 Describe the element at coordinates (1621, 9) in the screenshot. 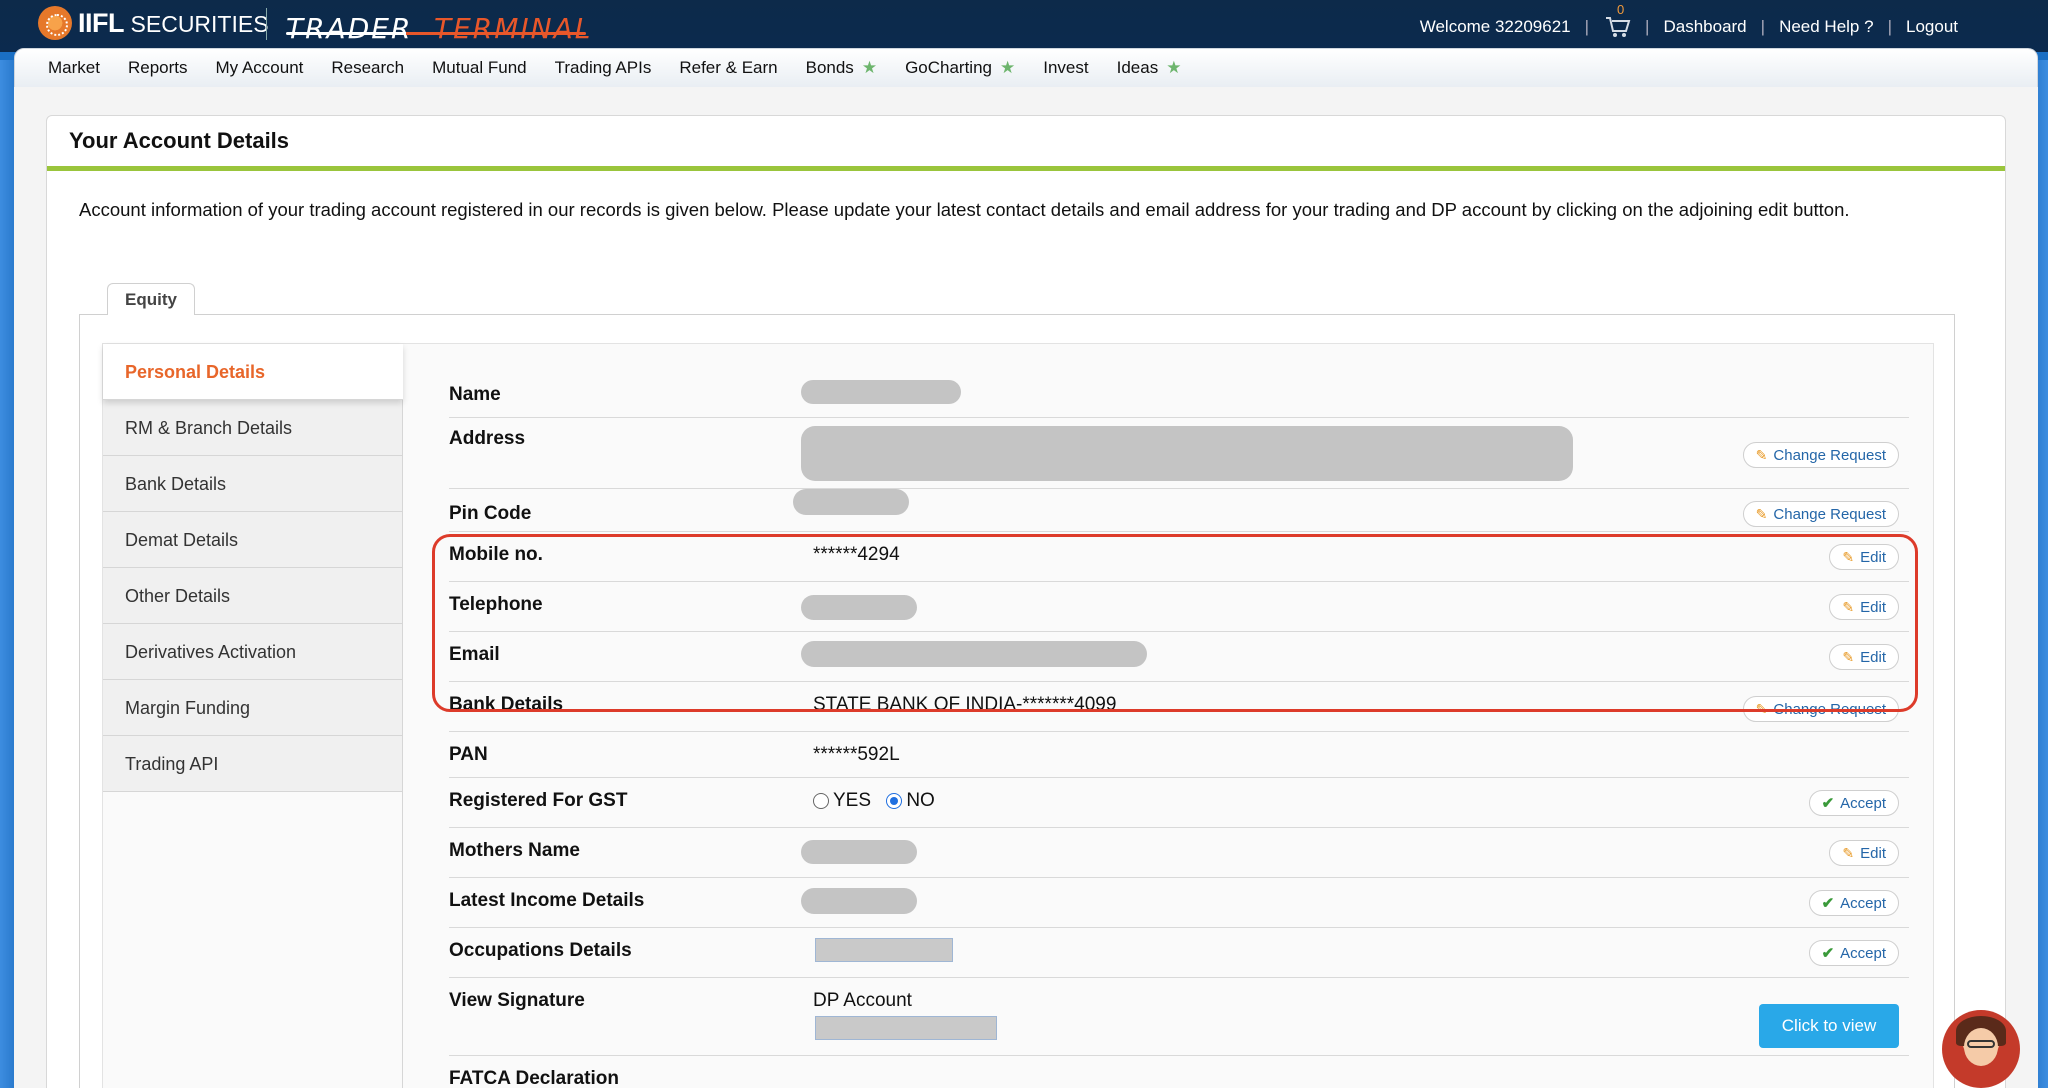

I see `cart-count-badge: 0` at that location.